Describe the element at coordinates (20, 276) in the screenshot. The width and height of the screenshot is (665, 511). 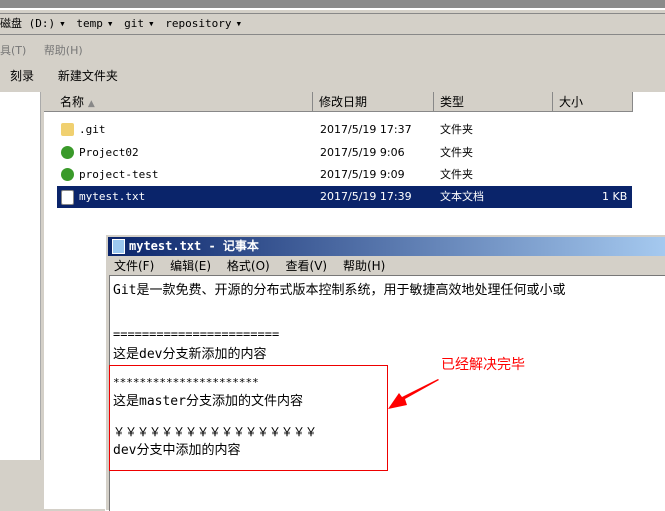
I see `navigation-pane` at that location.